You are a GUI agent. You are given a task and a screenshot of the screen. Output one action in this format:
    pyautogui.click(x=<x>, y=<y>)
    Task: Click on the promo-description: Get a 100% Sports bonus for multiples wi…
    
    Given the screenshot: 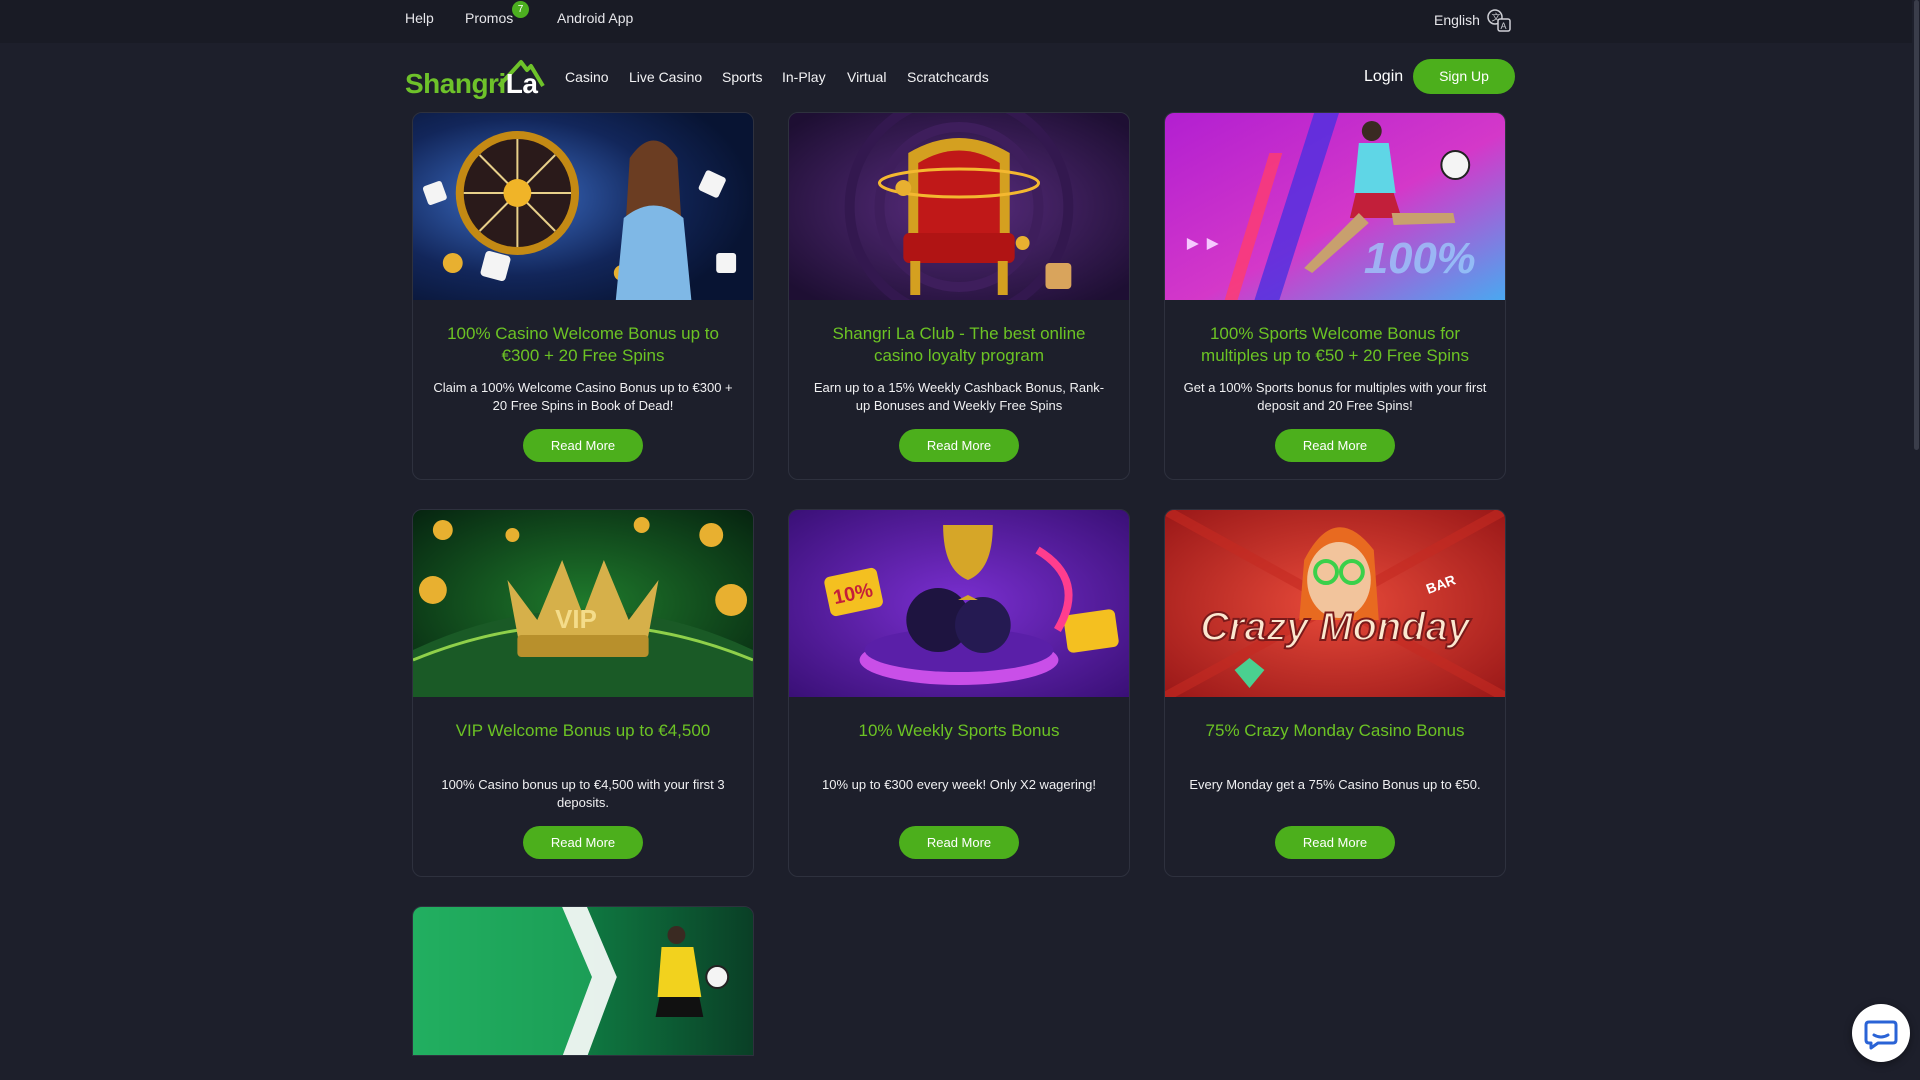 What is the action you would take?
    pyautogui.click(x=1335, y=396)
    